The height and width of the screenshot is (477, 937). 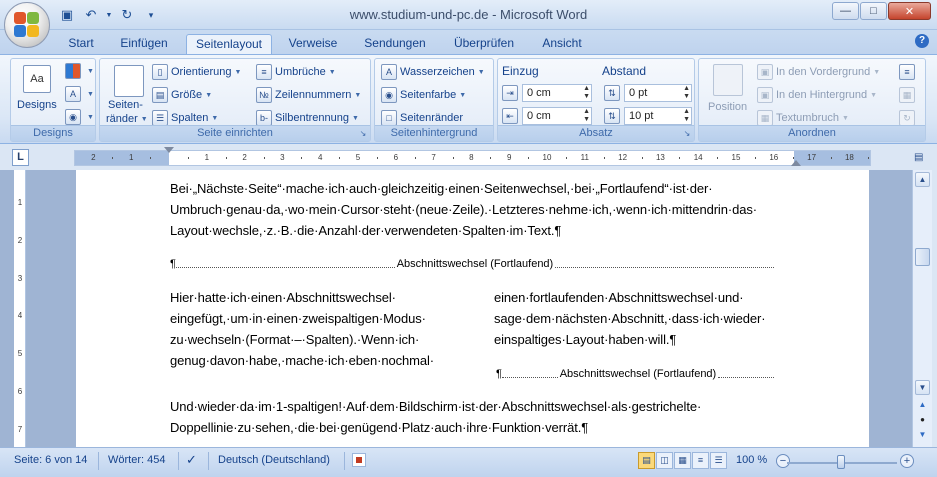 I want to click on hintergrund-button: ▣ In den Hintergrund ▼, so click(x=817, y=95).